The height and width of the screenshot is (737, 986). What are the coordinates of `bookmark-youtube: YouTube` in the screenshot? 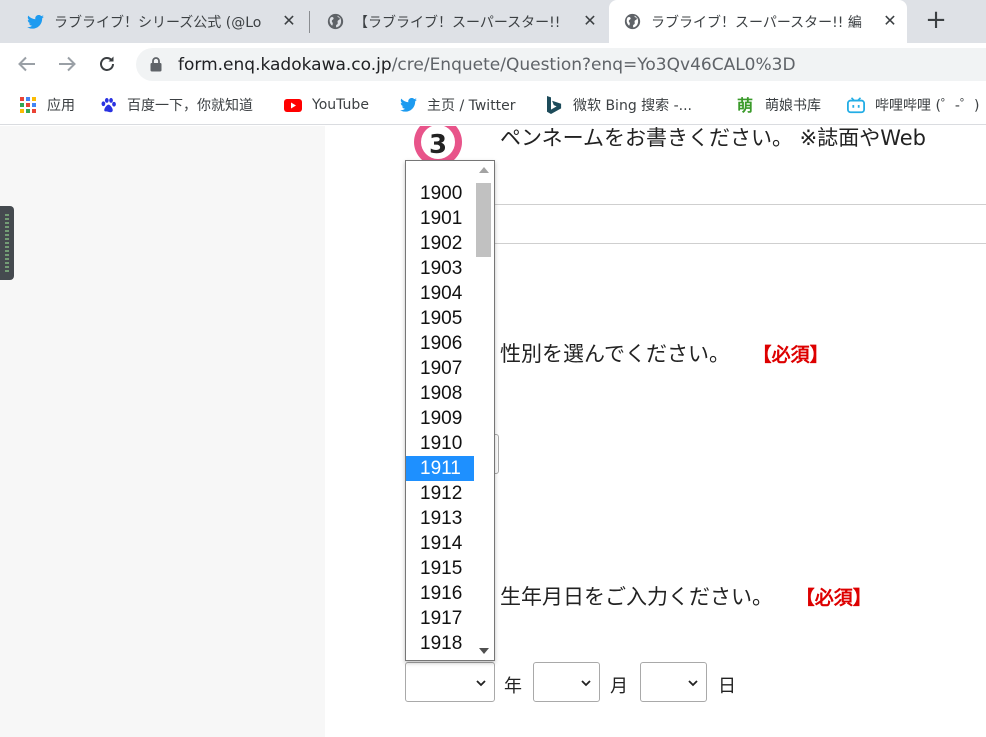 It's located at (326, 105).